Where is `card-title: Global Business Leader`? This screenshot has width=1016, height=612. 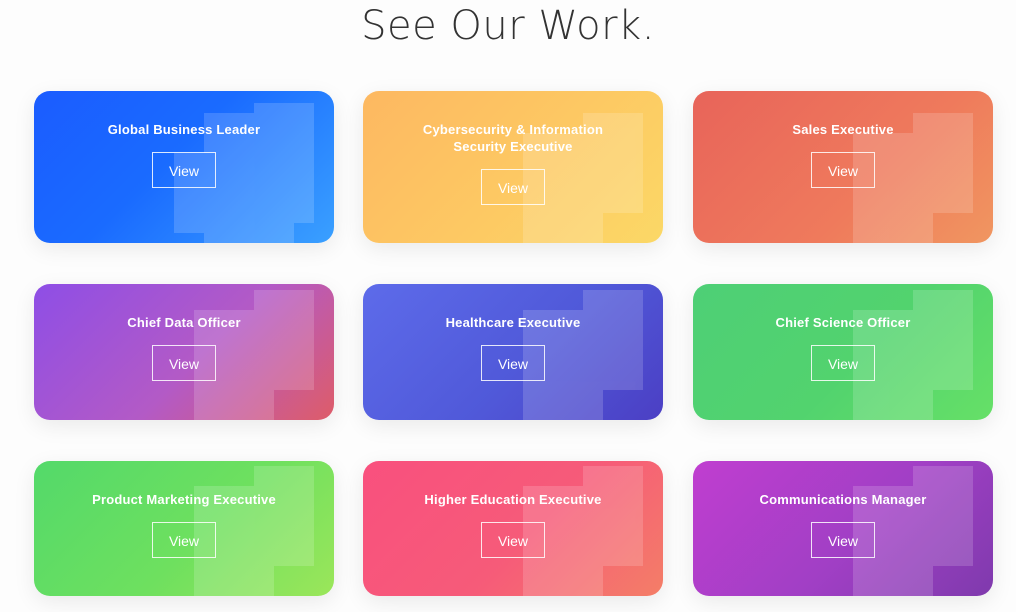
card-title: Global Business Leader is located at coordinates (184, 129).